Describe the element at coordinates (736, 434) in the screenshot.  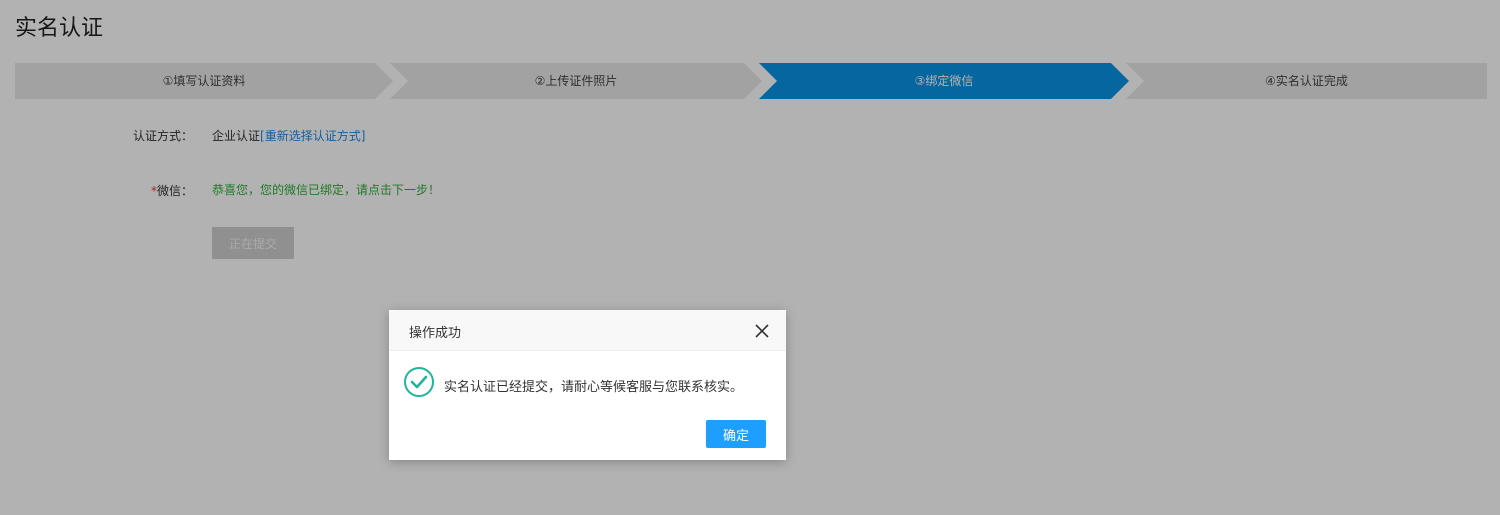
I see `confirm-button: 确定` at that location.